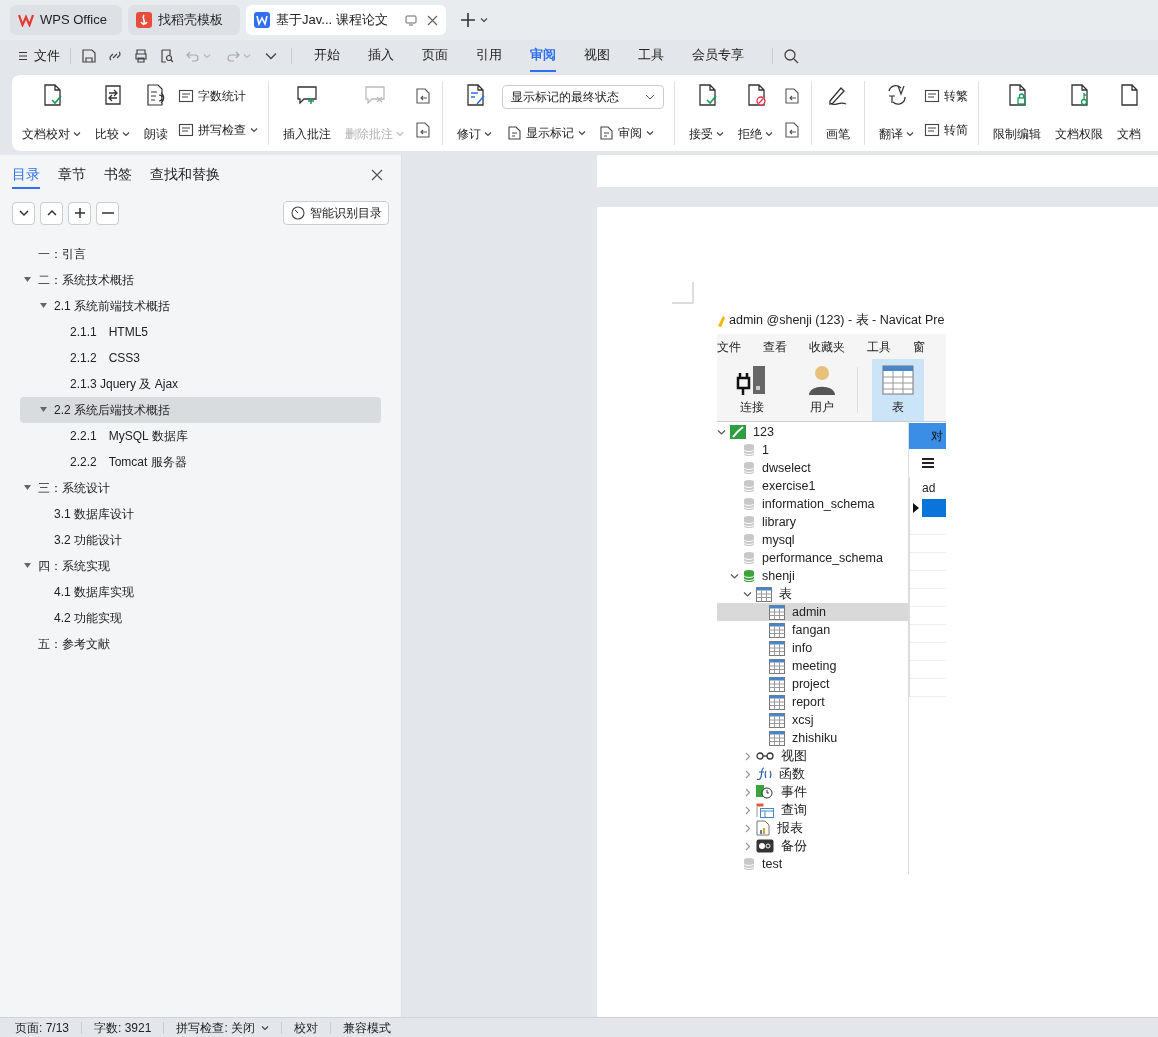 This screenshot has width=1158, height=1037. Describe the element at coordinates (812, 594) in the screenshot. I see `tree-item: 表` at that location.